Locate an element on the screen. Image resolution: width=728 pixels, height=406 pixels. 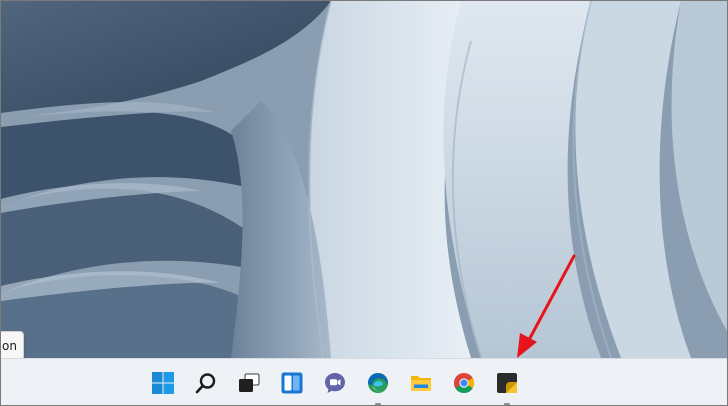
taskbar-pinned-apps is located at coordinates (335, 384).